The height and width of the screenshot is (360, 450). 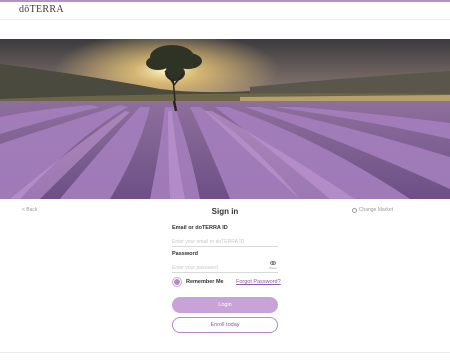 What do you see at coordinates (225, 11) in the screenshot?
I see `header: dōTERRA` at bounding box center [225, 11].